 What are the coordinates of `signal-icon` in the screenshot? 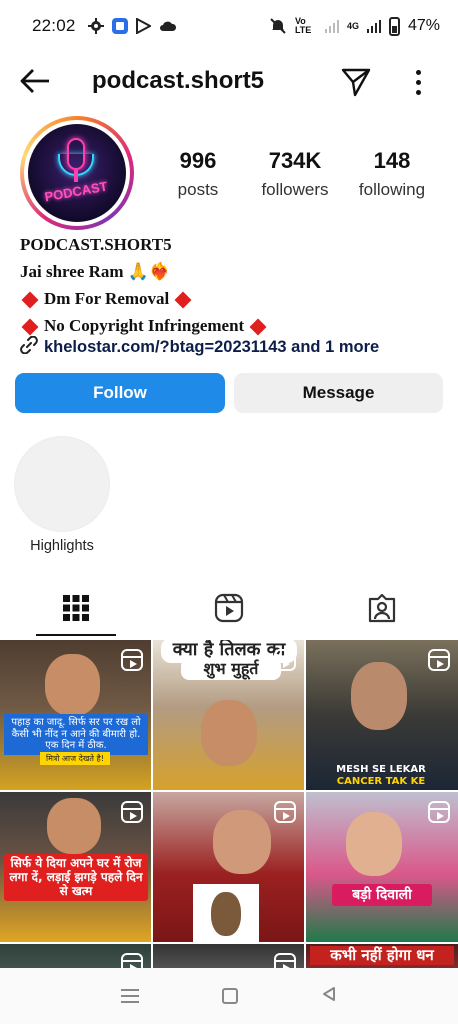 It's located at (331, 26).